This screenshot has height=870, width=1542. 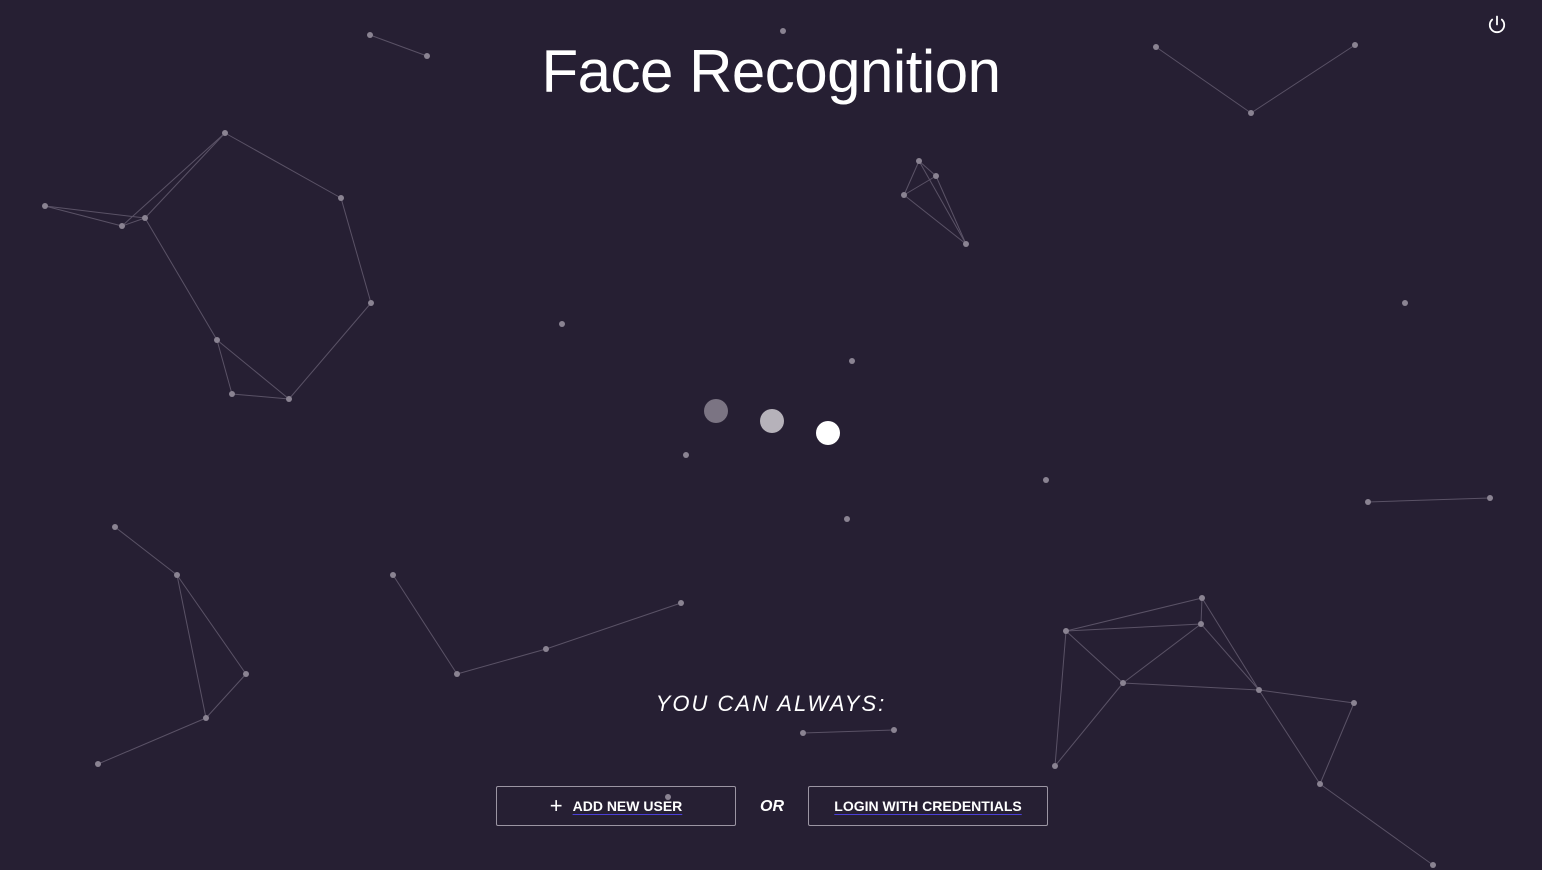 I want to click on login-with-credentials-label: LOGIN WITH CREDENTIALS, so click(x=928, y=806).